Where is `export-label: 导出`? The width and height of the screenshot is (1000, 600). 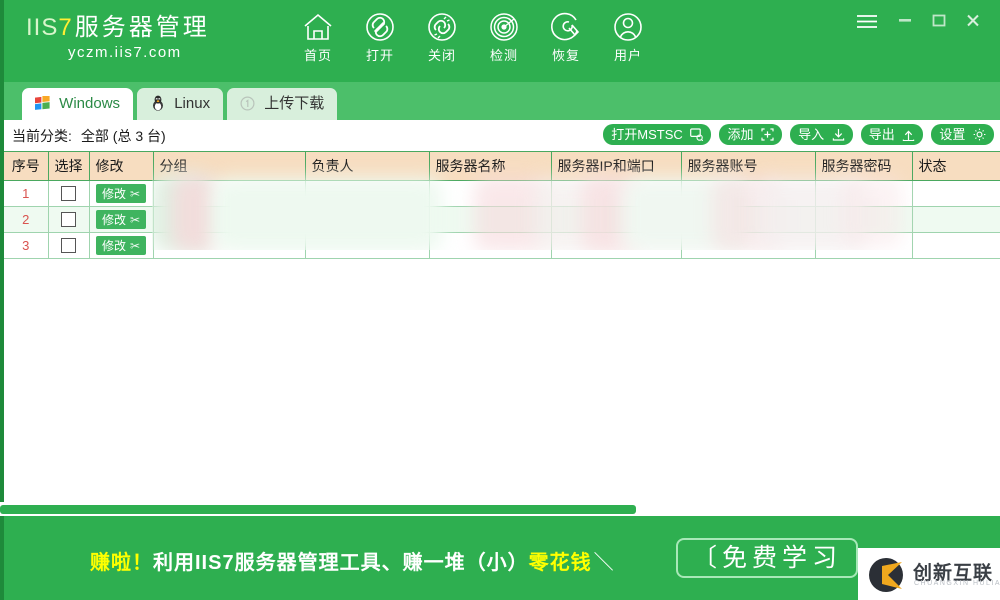 export-label: 导出 is located at coordinates (881, 134).